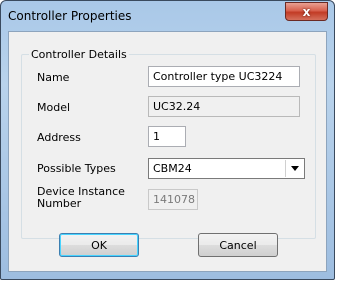  What do you see at coordinates (172, 168) in the screenshot?
I see `possible-types-value: CBM24` at bounding box center [172, 168].